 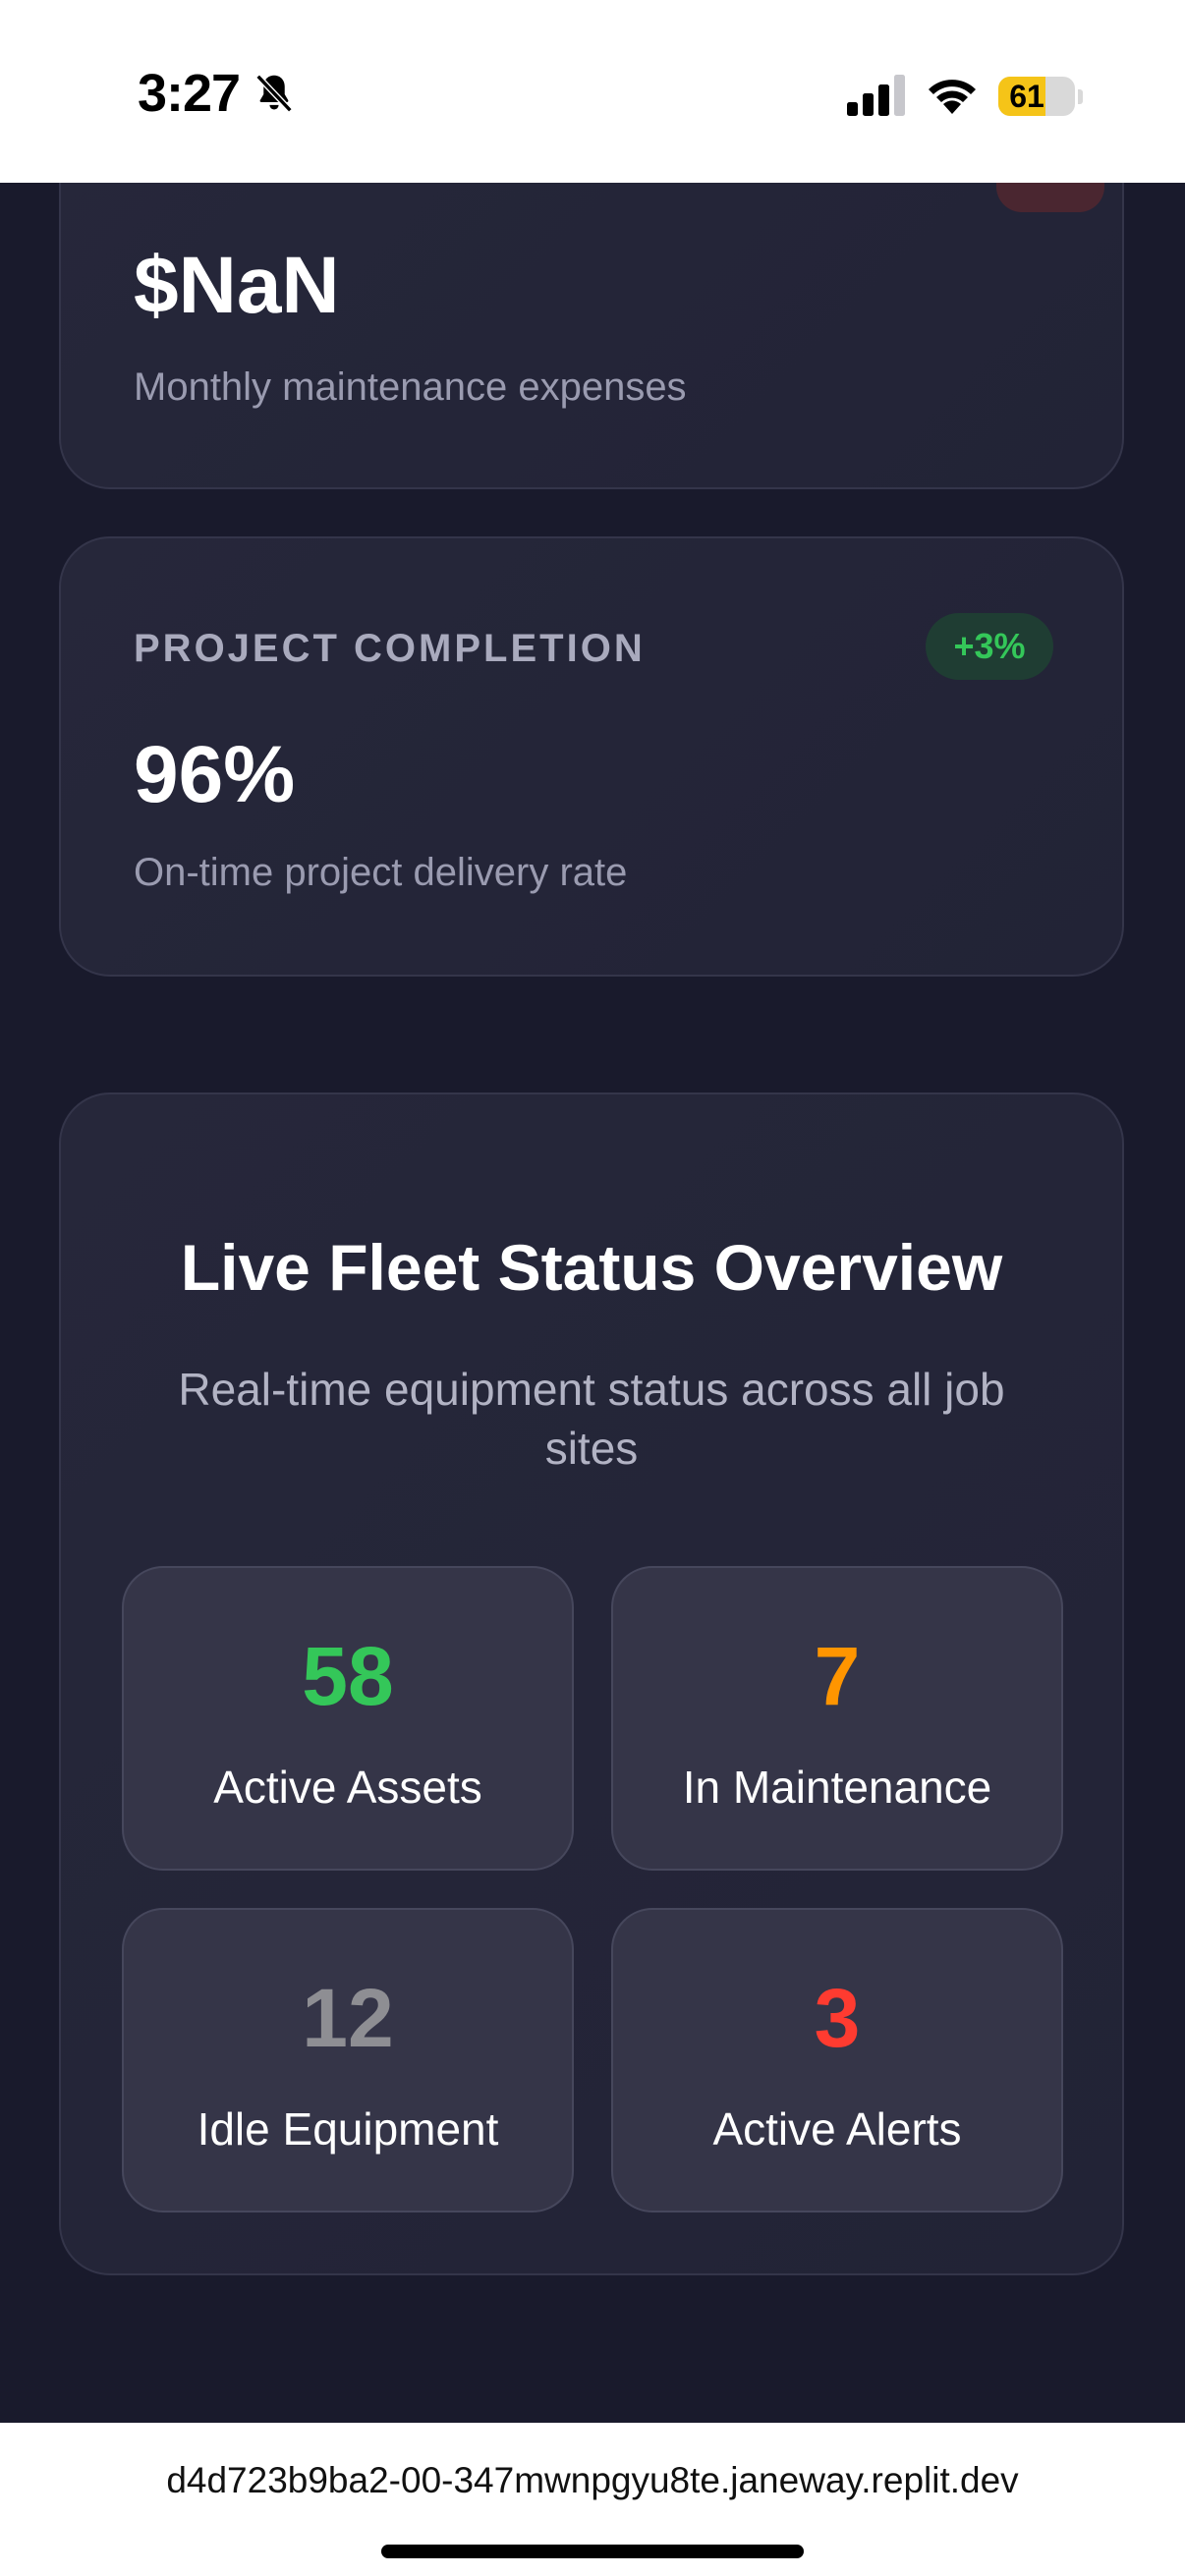 I want to click on stat-tile-active-assets: 58 Active Assets, so click(x=348, y=1718).